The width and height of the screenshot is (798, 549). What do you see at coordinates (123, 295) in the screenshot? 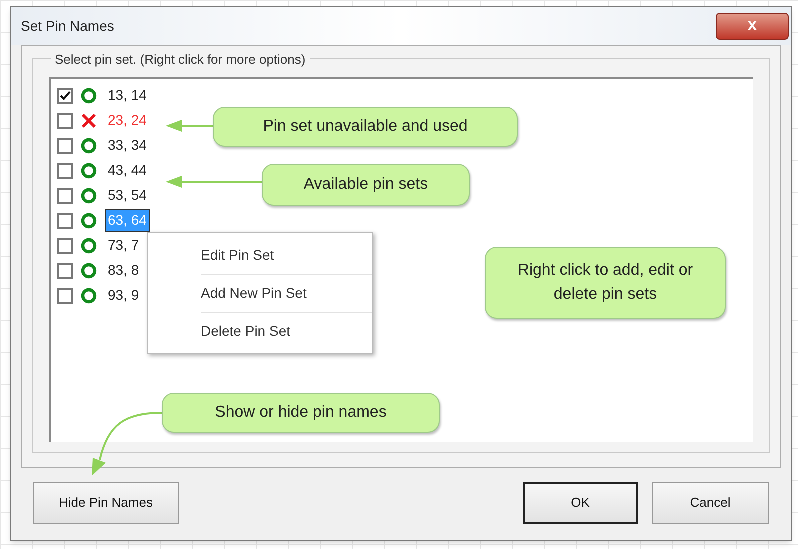
I see `pin-set-label: 93, 9` at bounding box center [123, 295].